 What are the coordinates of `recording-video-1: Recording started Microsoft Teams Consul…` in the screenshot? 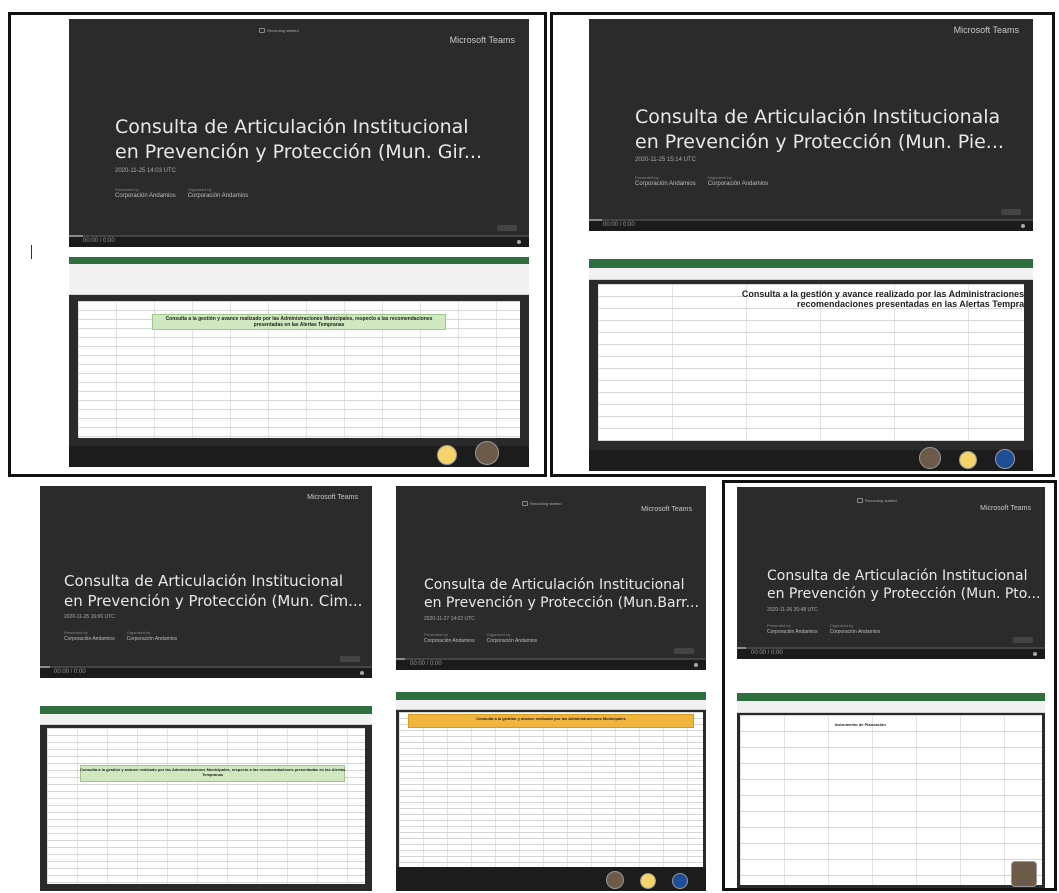 It's located at (299, 133).